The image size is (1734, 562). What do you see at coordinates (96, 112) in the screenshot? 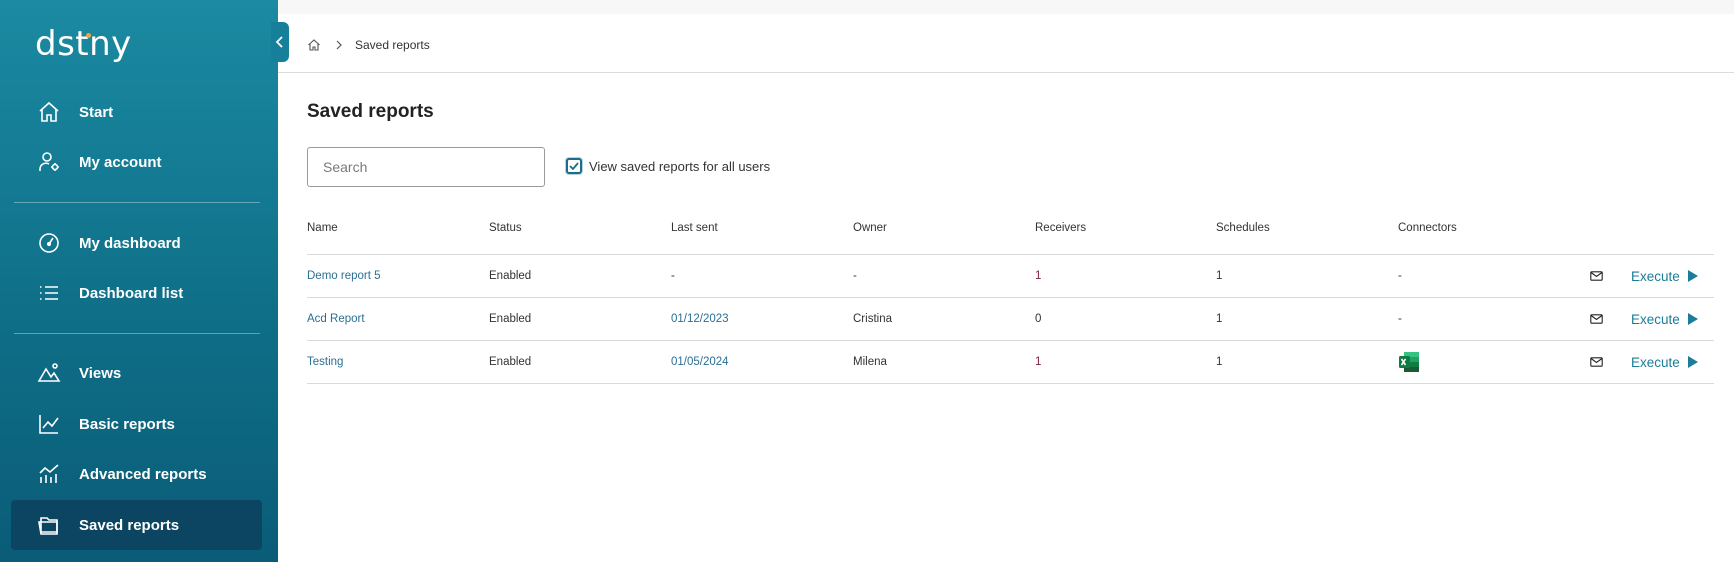
I see `sidebar-item-label: Start` at bounding box center [96, 112].